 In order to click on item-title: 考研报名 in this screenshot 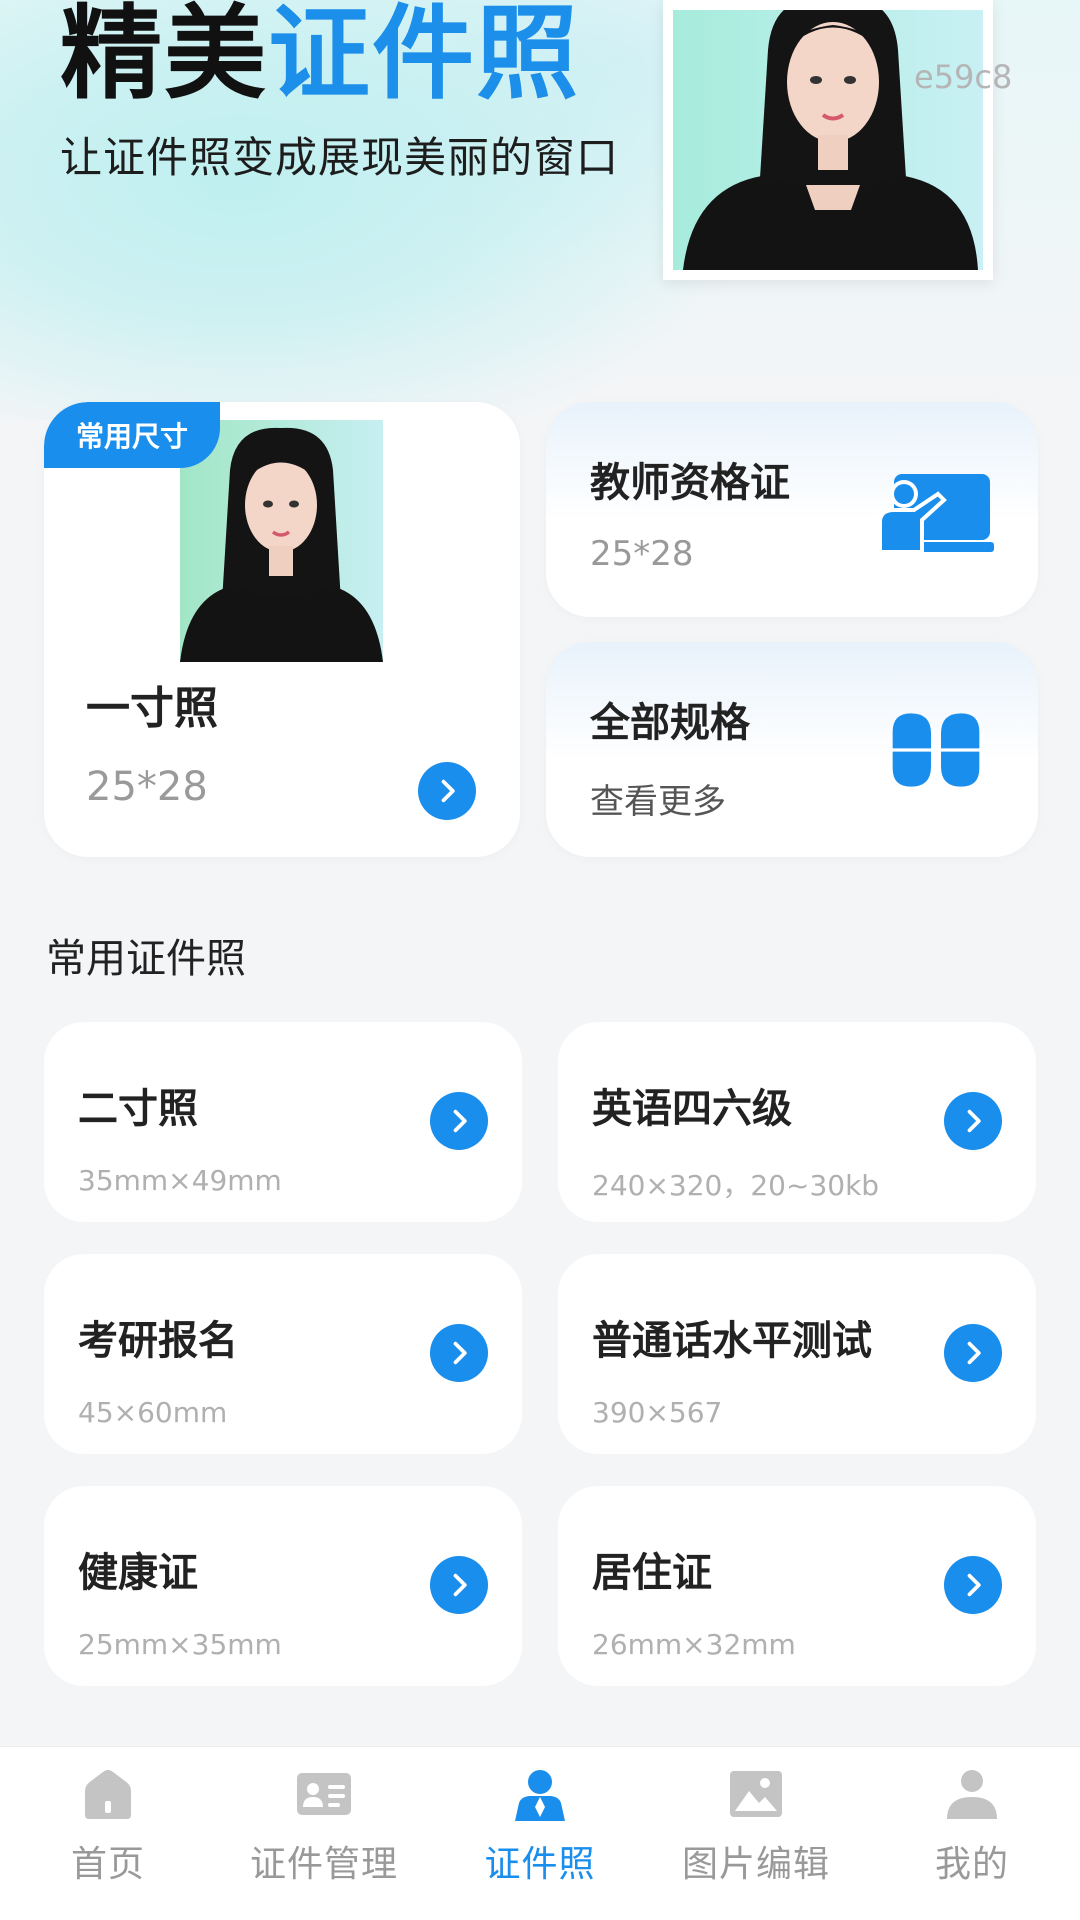, I will do `click(158, 1341)`.